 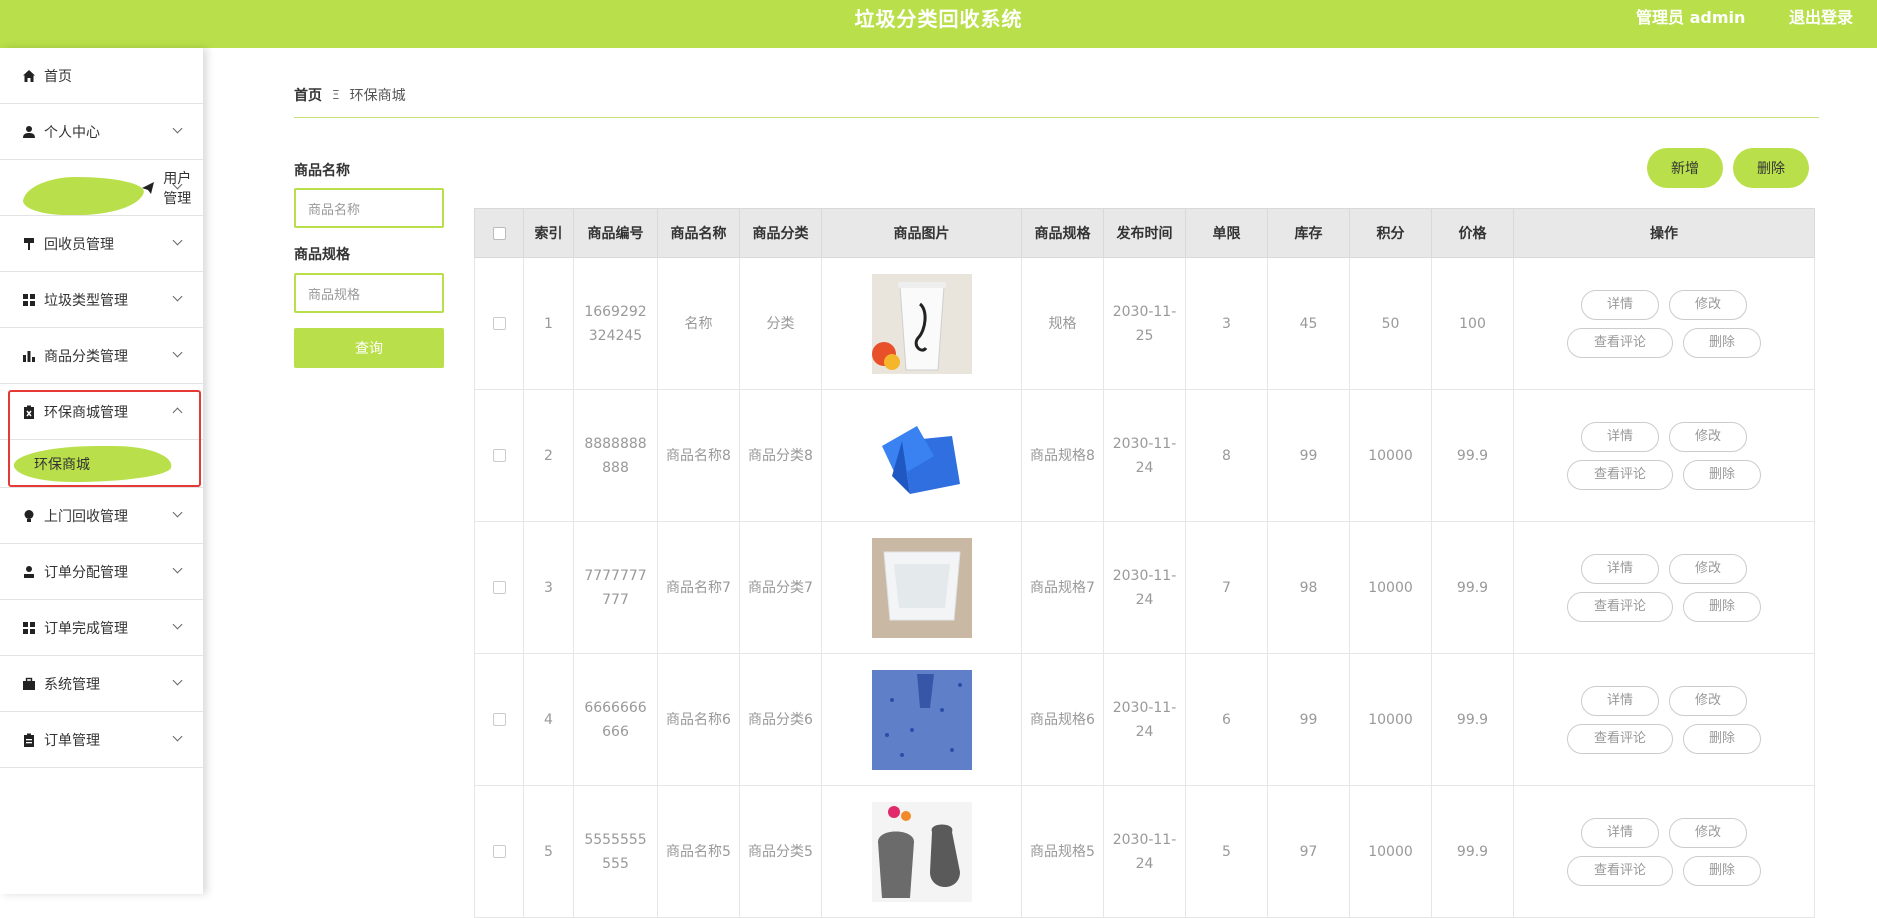 I want to click on product-spec-label: 商品规格, so click(x=322, y=255).